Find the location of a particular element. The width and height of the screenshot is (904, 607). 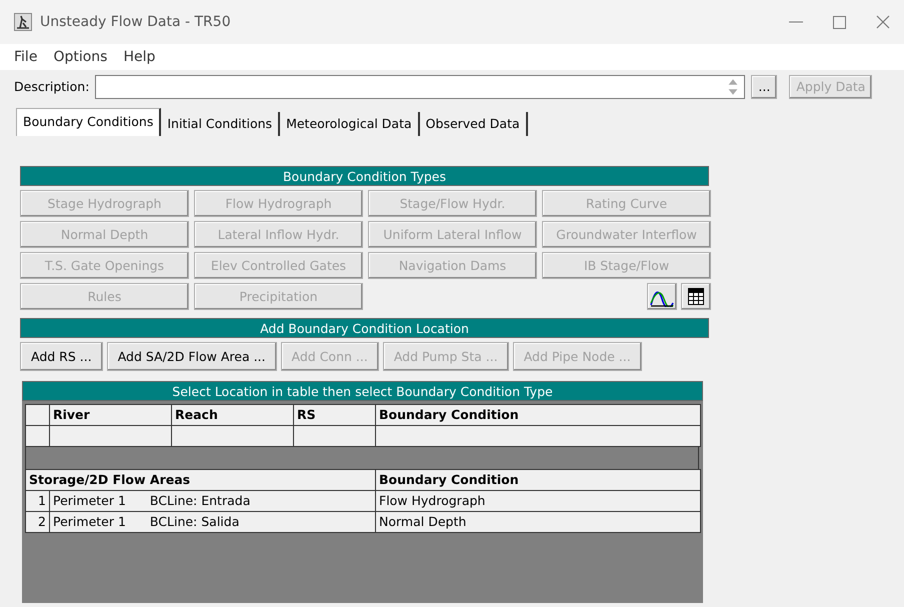

row-number: 2 is located at coordinates (38, 522).